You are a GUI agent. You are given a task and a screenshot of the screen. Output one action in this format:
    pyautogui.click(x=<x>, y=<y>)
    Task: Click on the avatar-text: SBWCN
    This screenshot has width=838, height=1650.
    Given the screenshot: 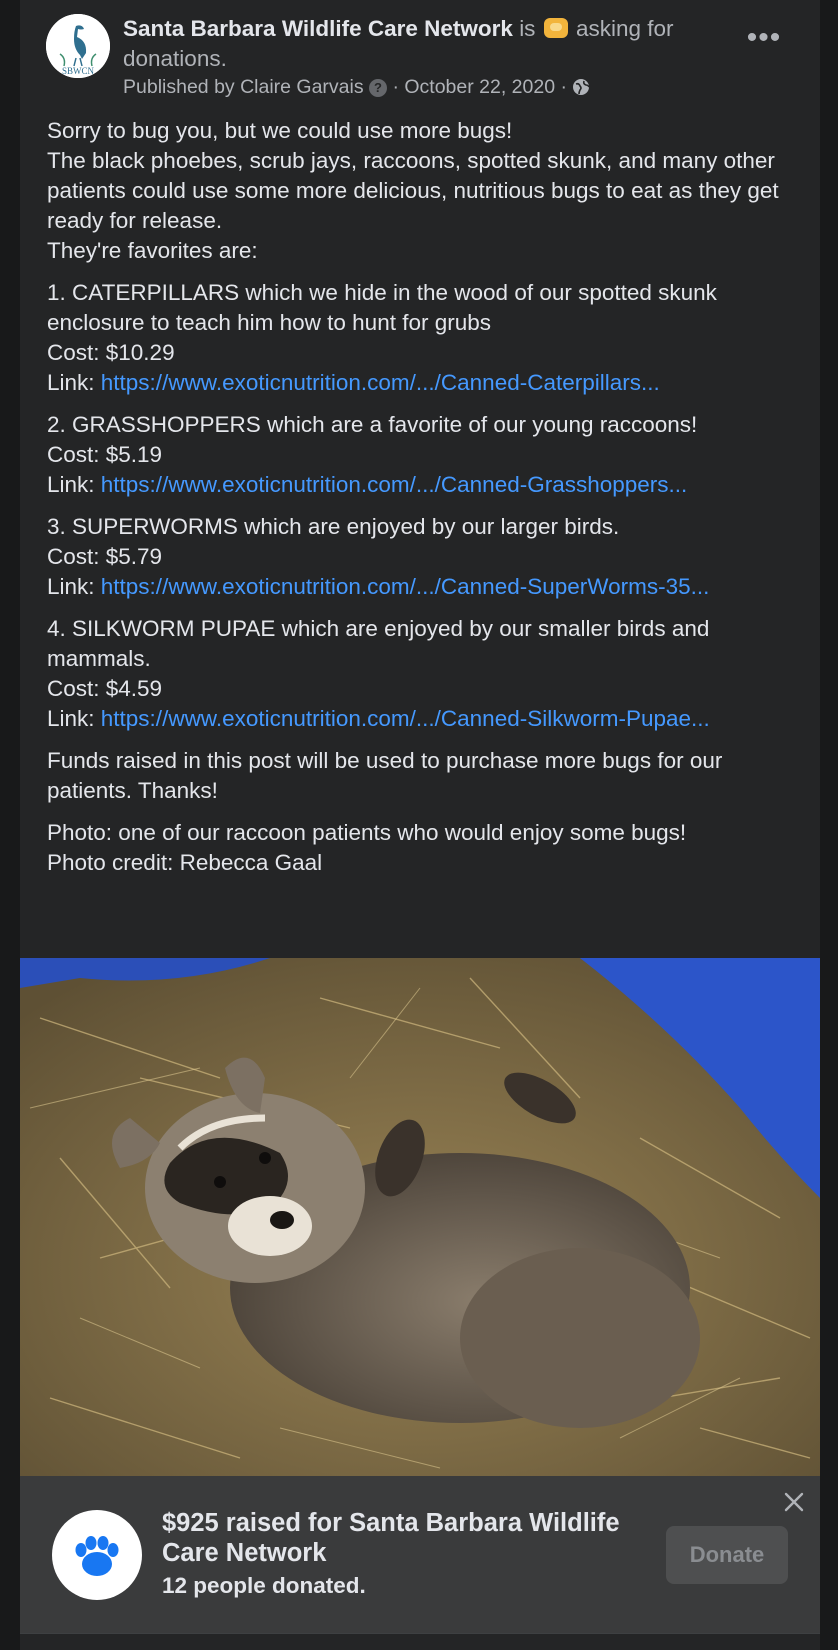 What is the action you would take?
    pyautogui.click(x=78, y=71)
    